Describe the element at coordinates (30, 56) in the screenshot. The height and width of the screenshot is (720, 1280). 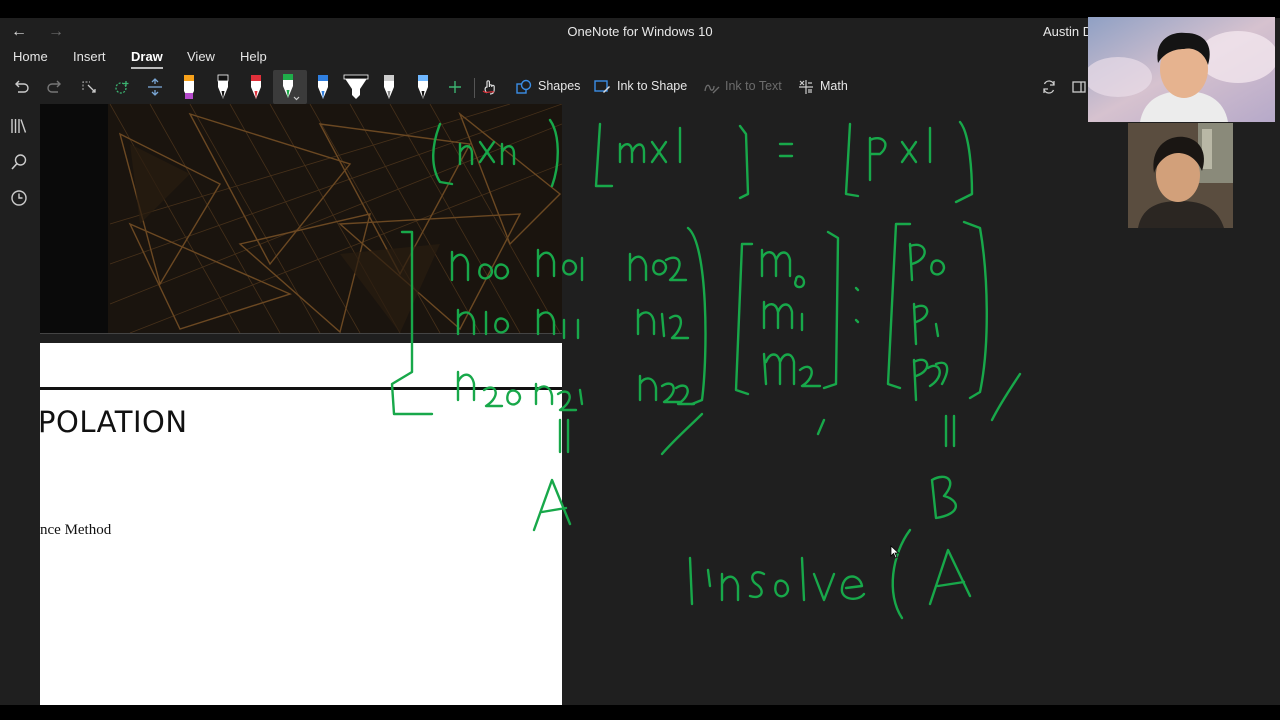
I see `tab-home: Home` at that location.